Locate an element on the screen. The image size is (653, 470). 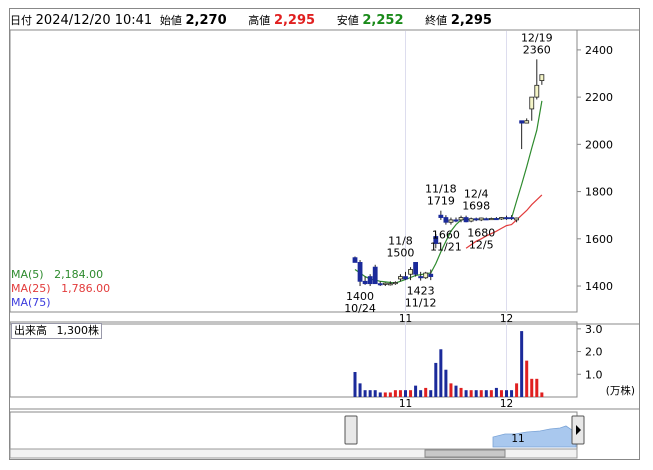
annotation-label: 12/5 is located at coordinates (481, 244).